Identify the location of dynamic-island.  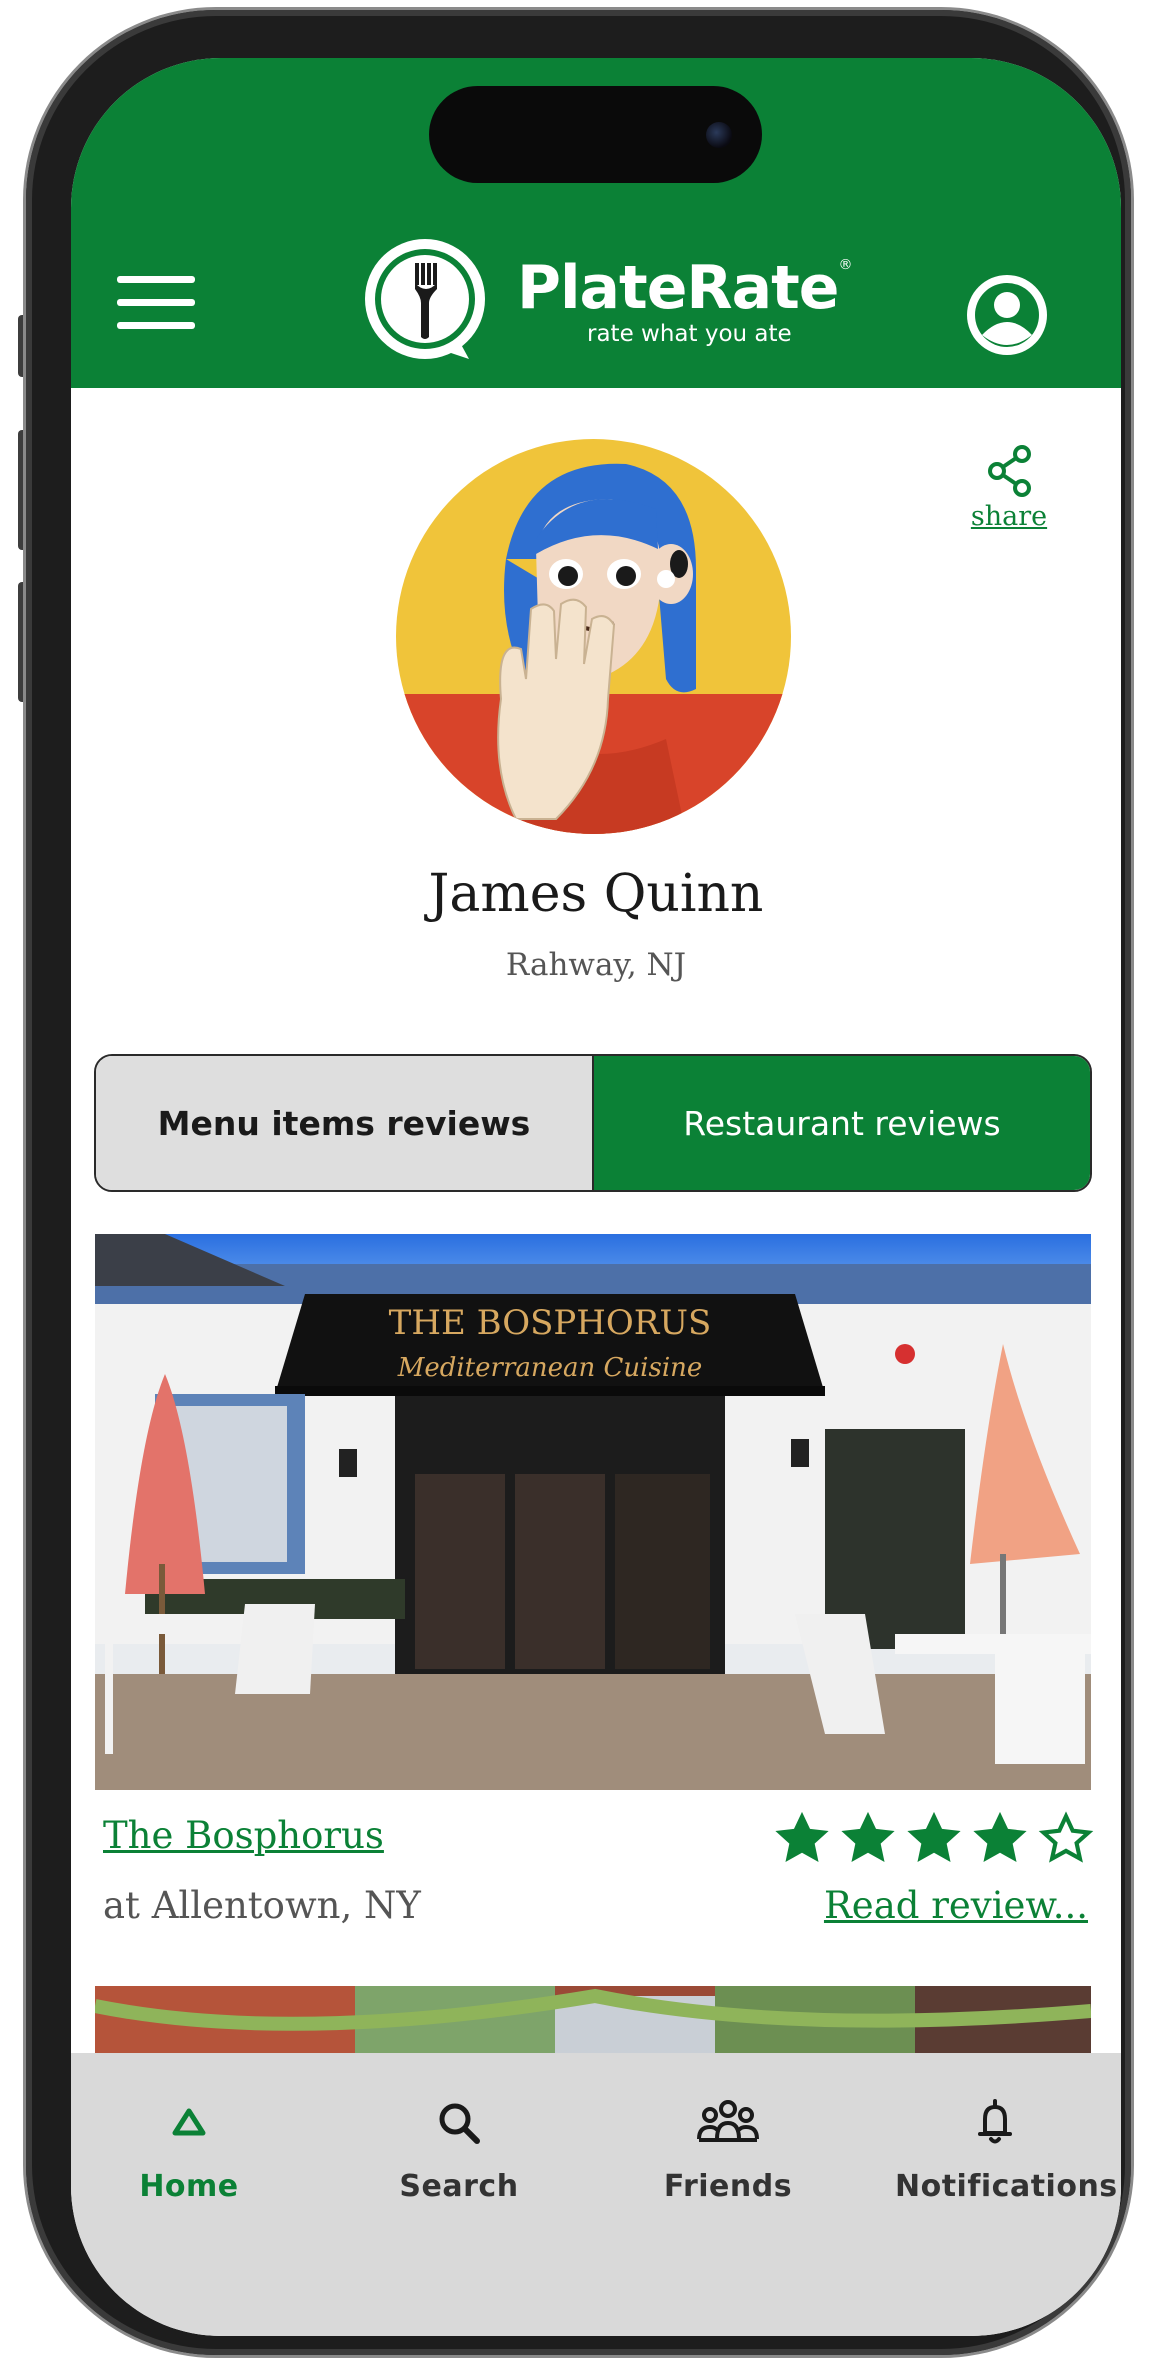
(595, 134).